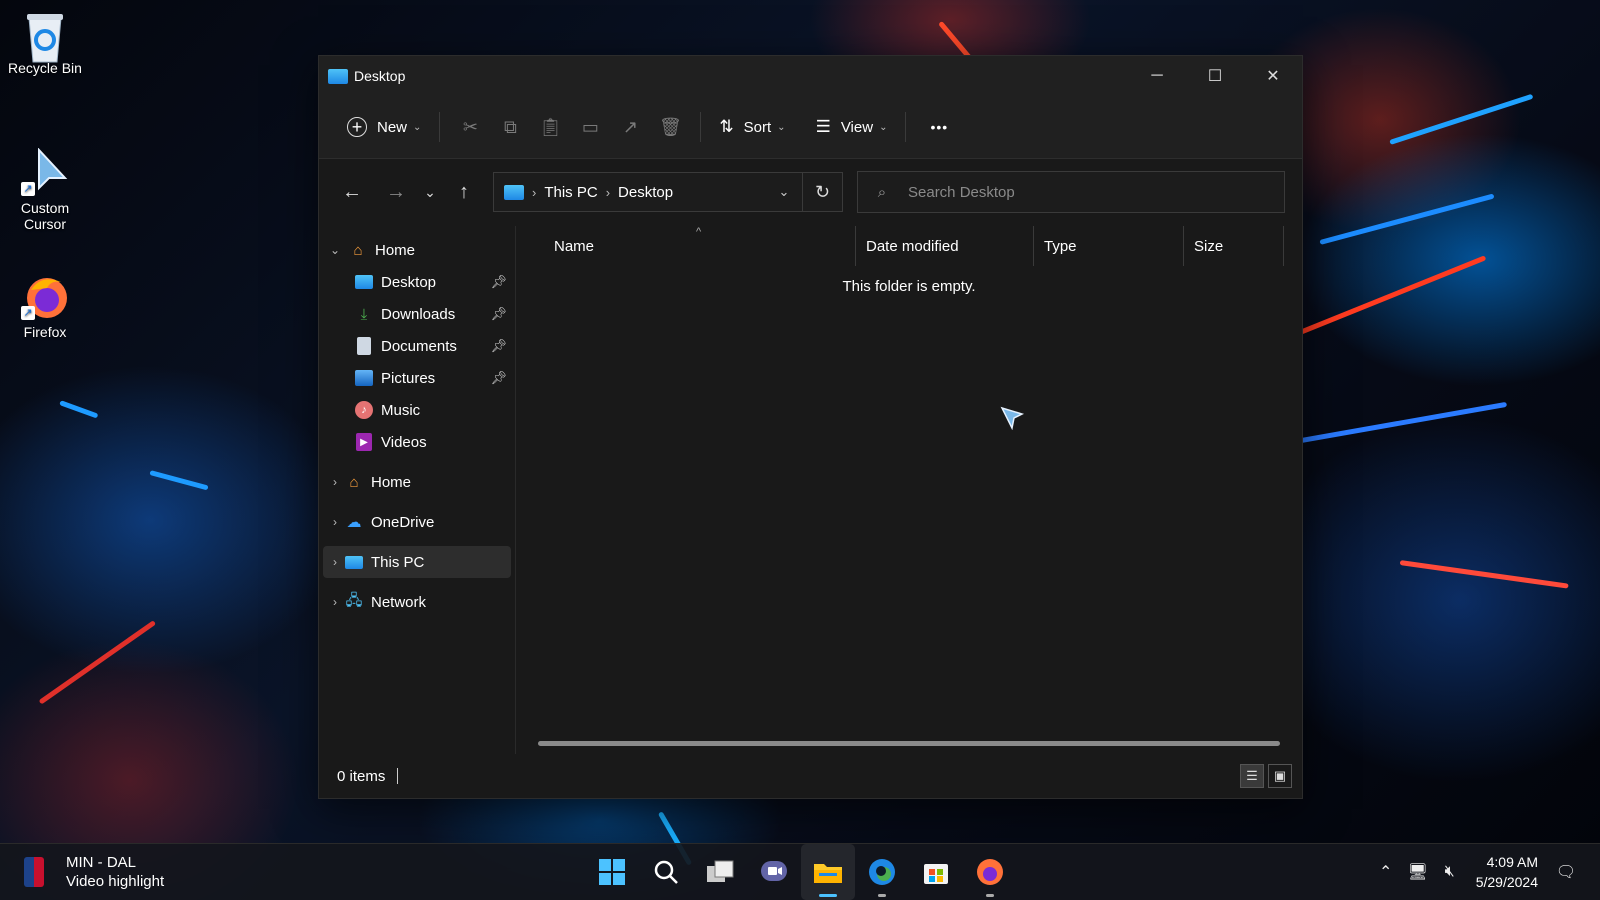 The image size is (1600, 900). What do you see at coordinates (774, 872) in the screenshot?
I see `teams-chat-button` at bounding box center [774, 872].